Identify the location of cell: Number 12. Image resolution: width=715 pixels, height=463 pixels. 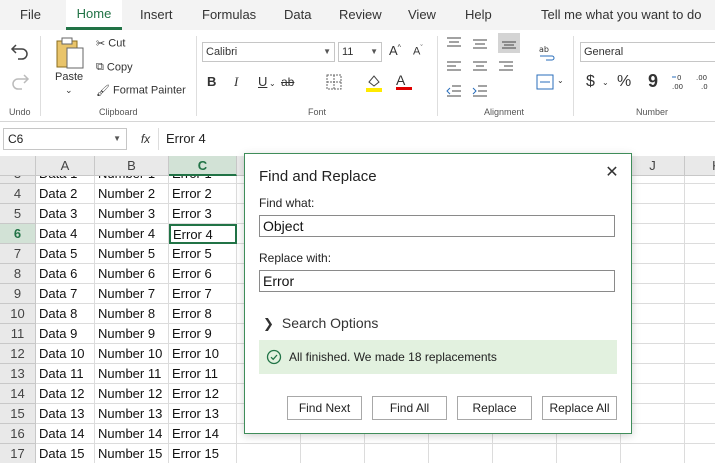
(132, 394).